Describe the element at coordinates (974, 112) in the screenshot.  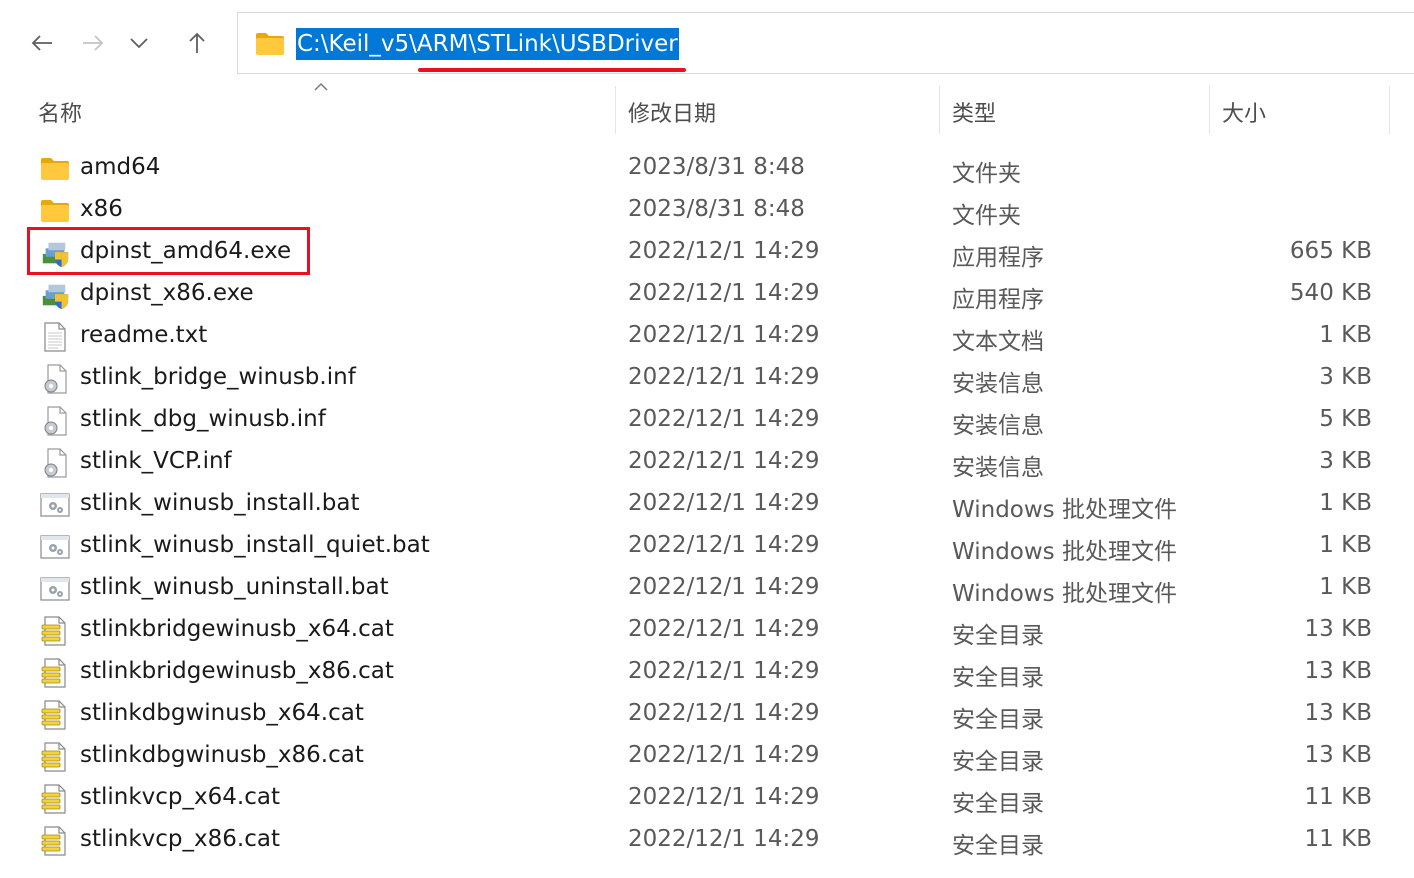
I see `column-header-type: 类型` at that location.